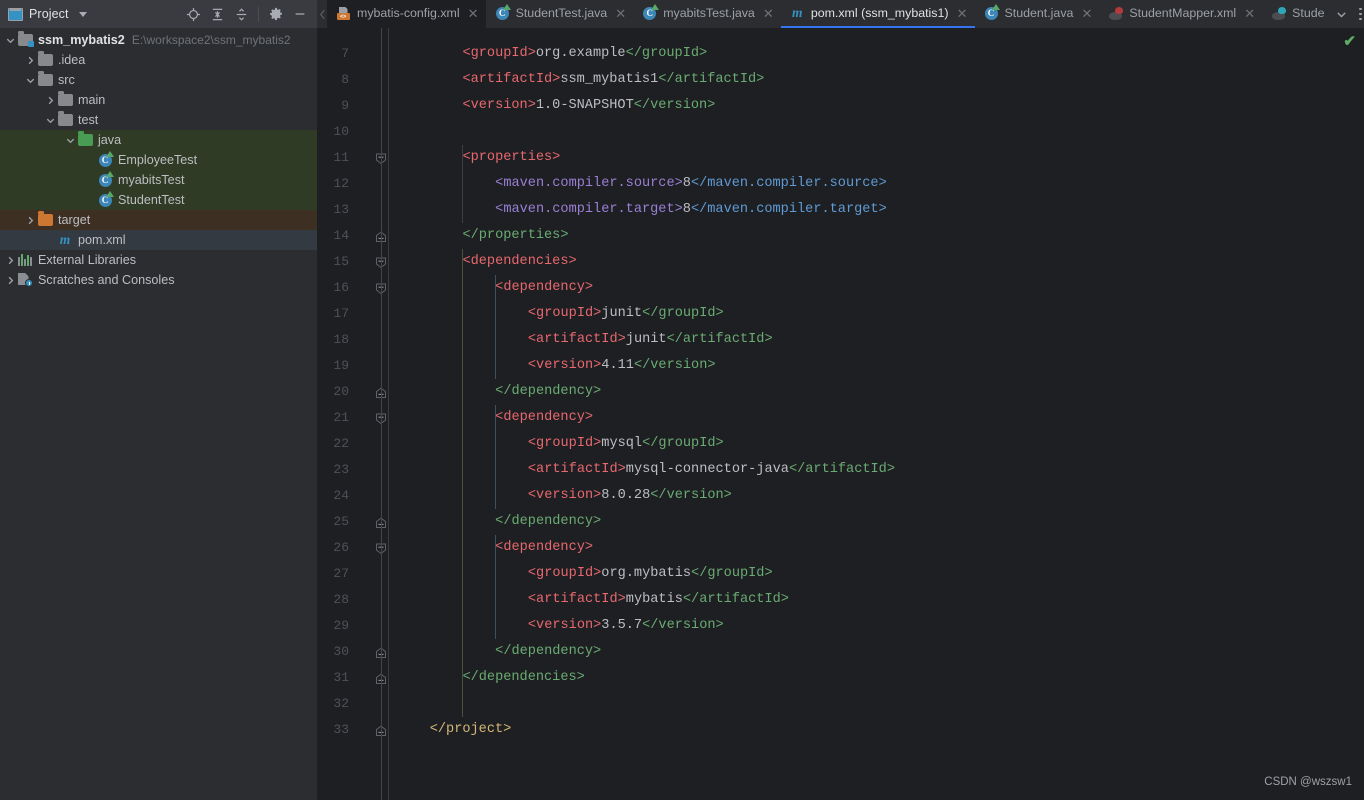 The height and width of the screenshot is (800, 1364). Describe the element at coordinates (158, 80) in the screenshot. I see `tree-item-src: src` at that location.